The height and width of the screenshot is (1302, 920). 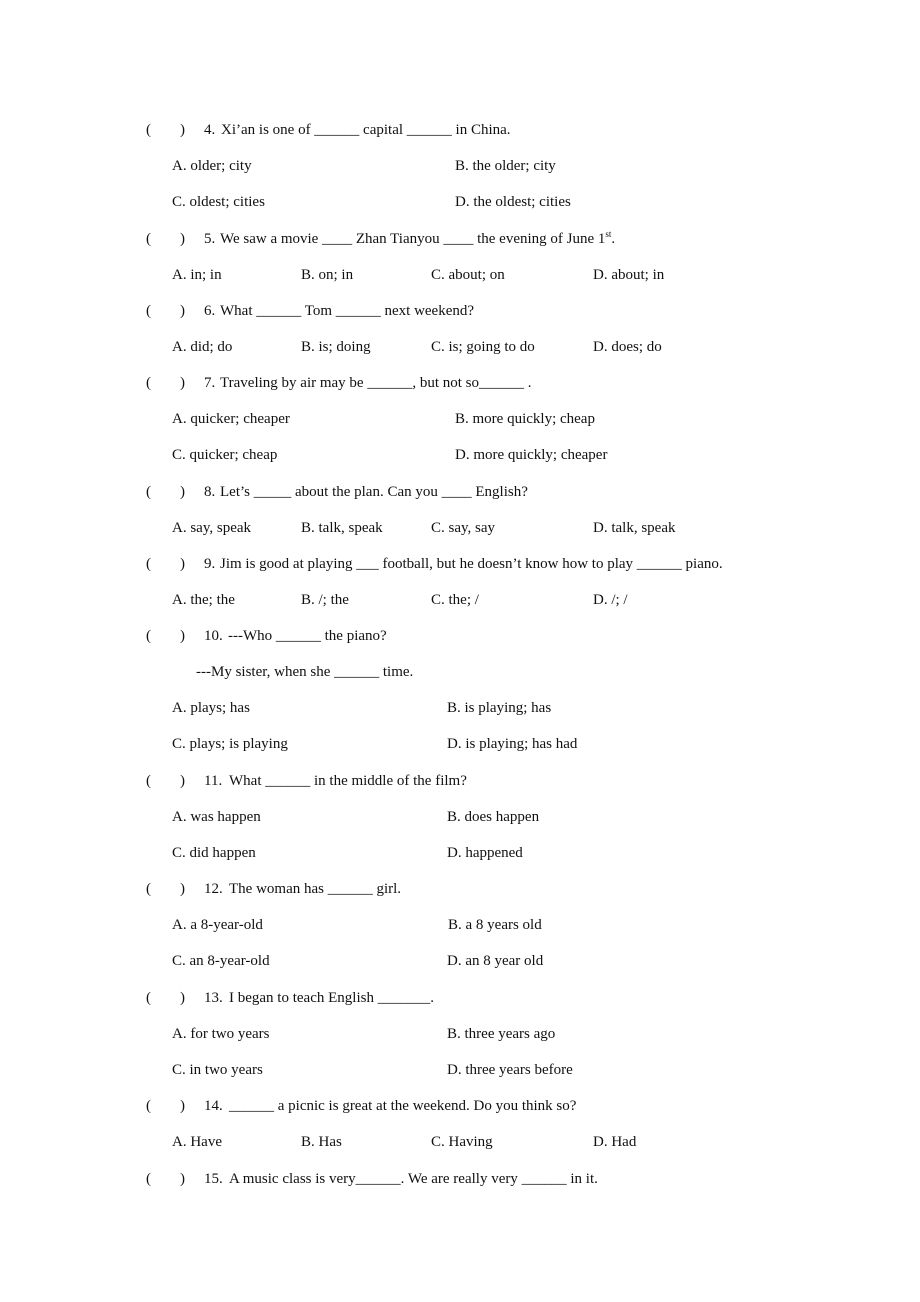 What do you see at coordinates (211, 708) in the screenshot?
I see `option-a: A. plays; has` at bounding box center [211, 708].